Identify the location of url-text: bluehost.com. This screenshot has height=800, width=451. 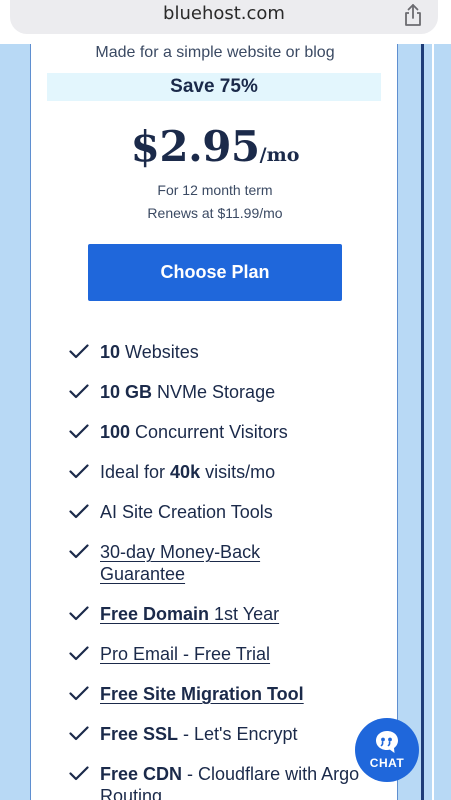
(224, 13).